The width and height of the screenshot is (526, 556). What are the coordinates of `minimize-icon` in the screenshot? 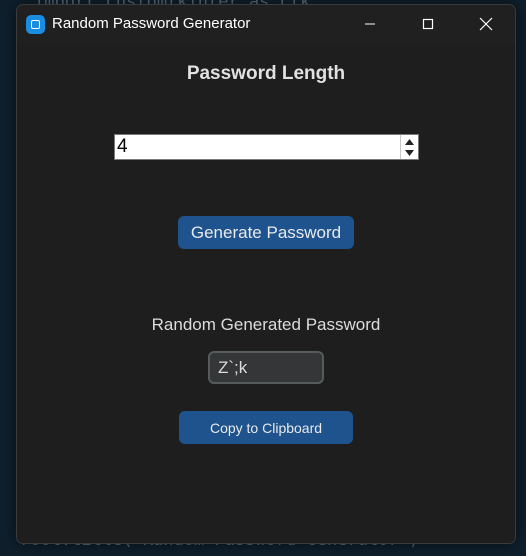 It's located at (370, 24).